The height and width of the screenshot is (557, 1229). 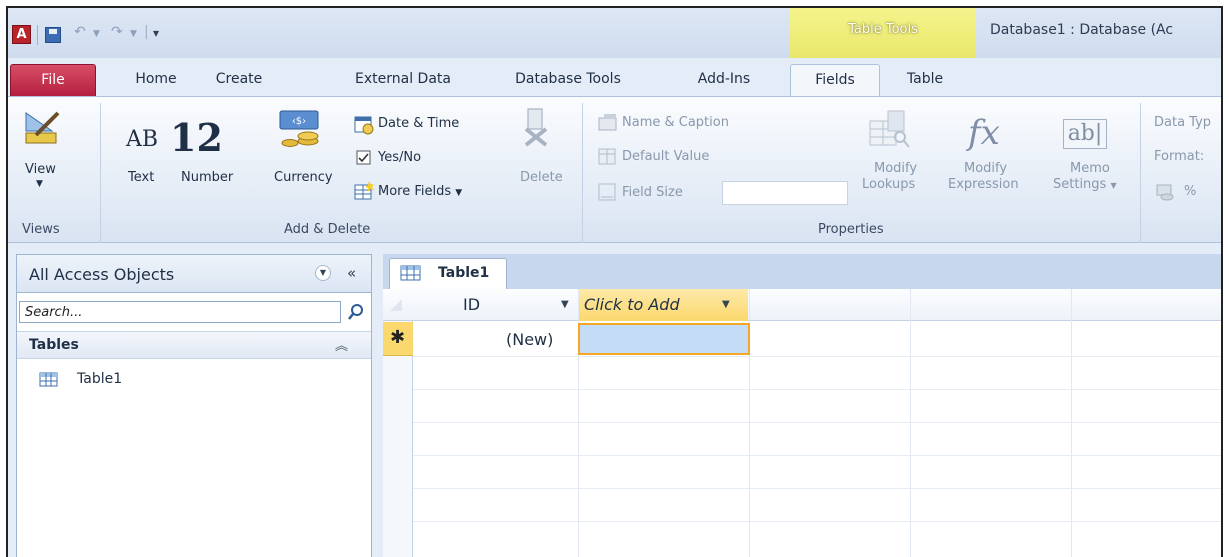 What do you see at coordinates (356, 312) in the screenshot?
I see `search-icon` at bounding box center [356, 312].